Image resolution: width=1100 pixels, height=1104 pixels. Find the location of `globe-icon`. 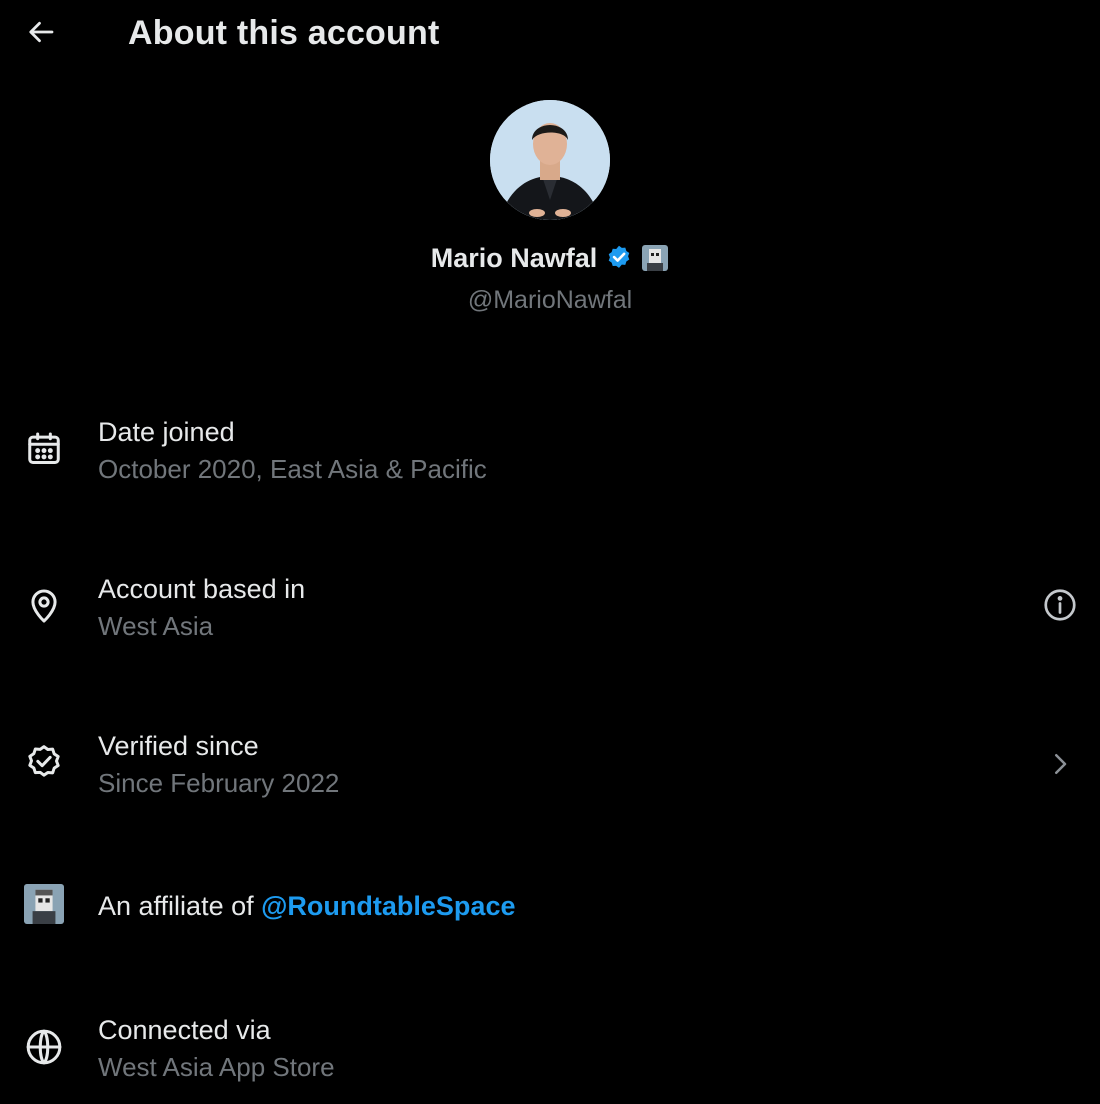

globe-icon is located at coordinates (44, 1047).